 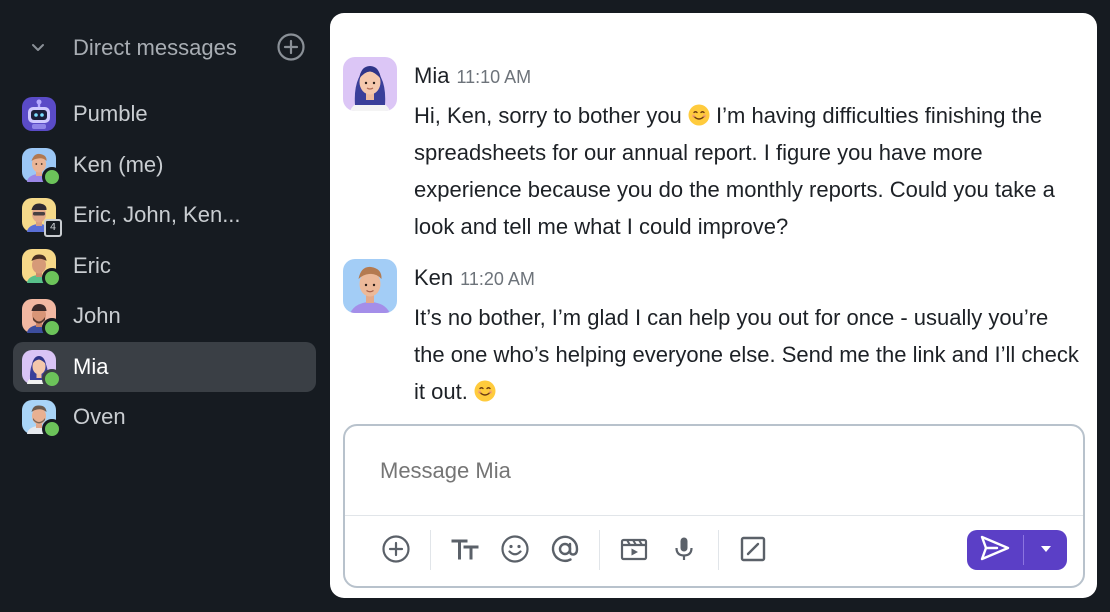 What do you see at coordinates (164, 114) in the screenshot?
I see `sidebar-item-pumble: Pumble` at bounding box center [164, 114].